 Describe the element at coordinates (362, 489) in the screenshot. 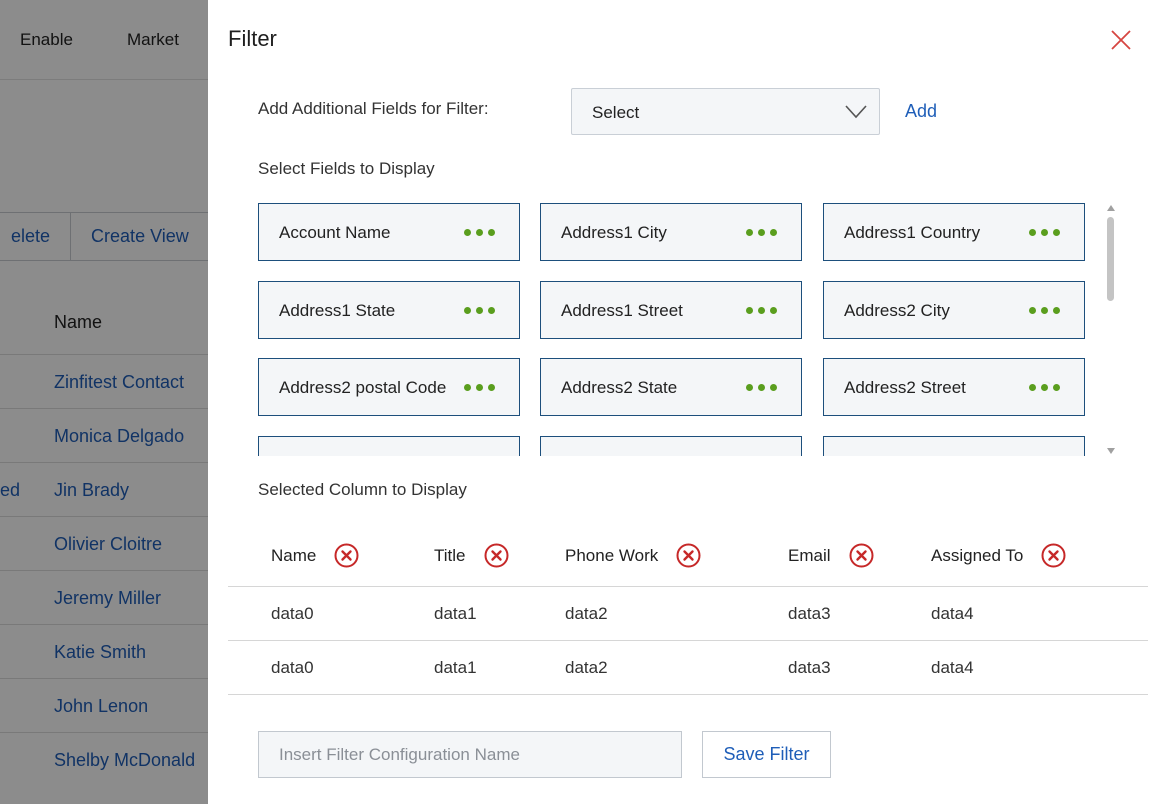

I see `selected-columns-label: Selected Column to Display` at that location.